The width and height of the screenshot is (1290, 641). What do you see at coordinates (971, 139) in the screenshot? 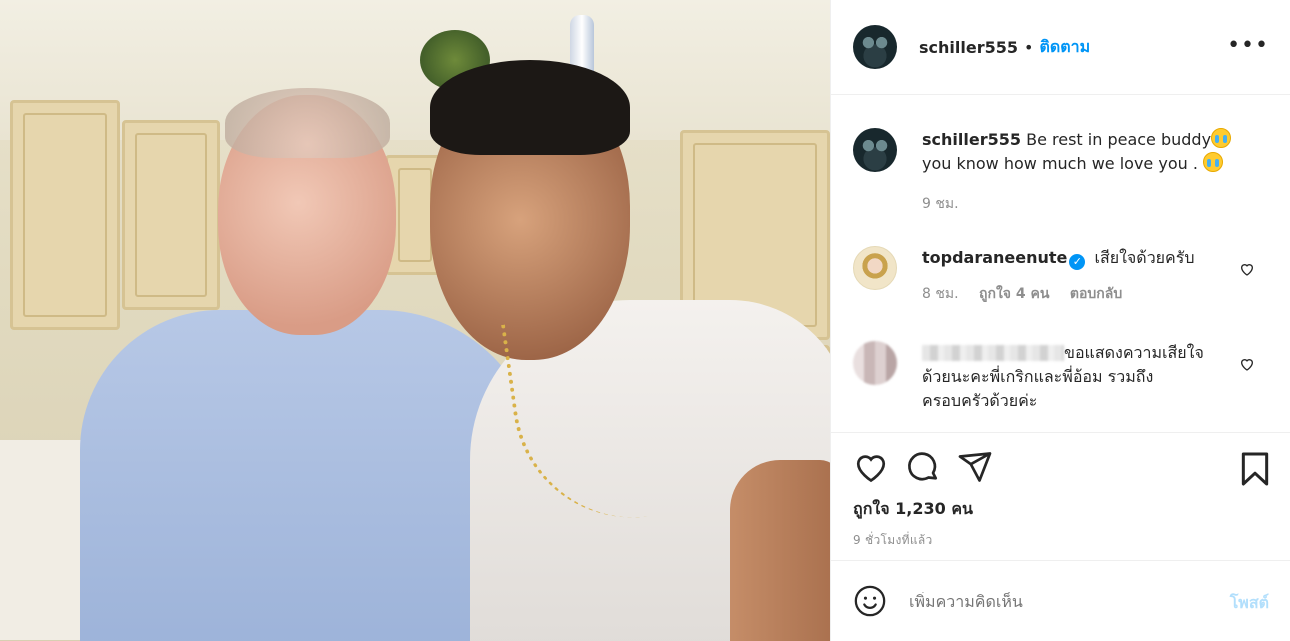
I see `caption-username: schiller555` at bounding box center [971, 139].